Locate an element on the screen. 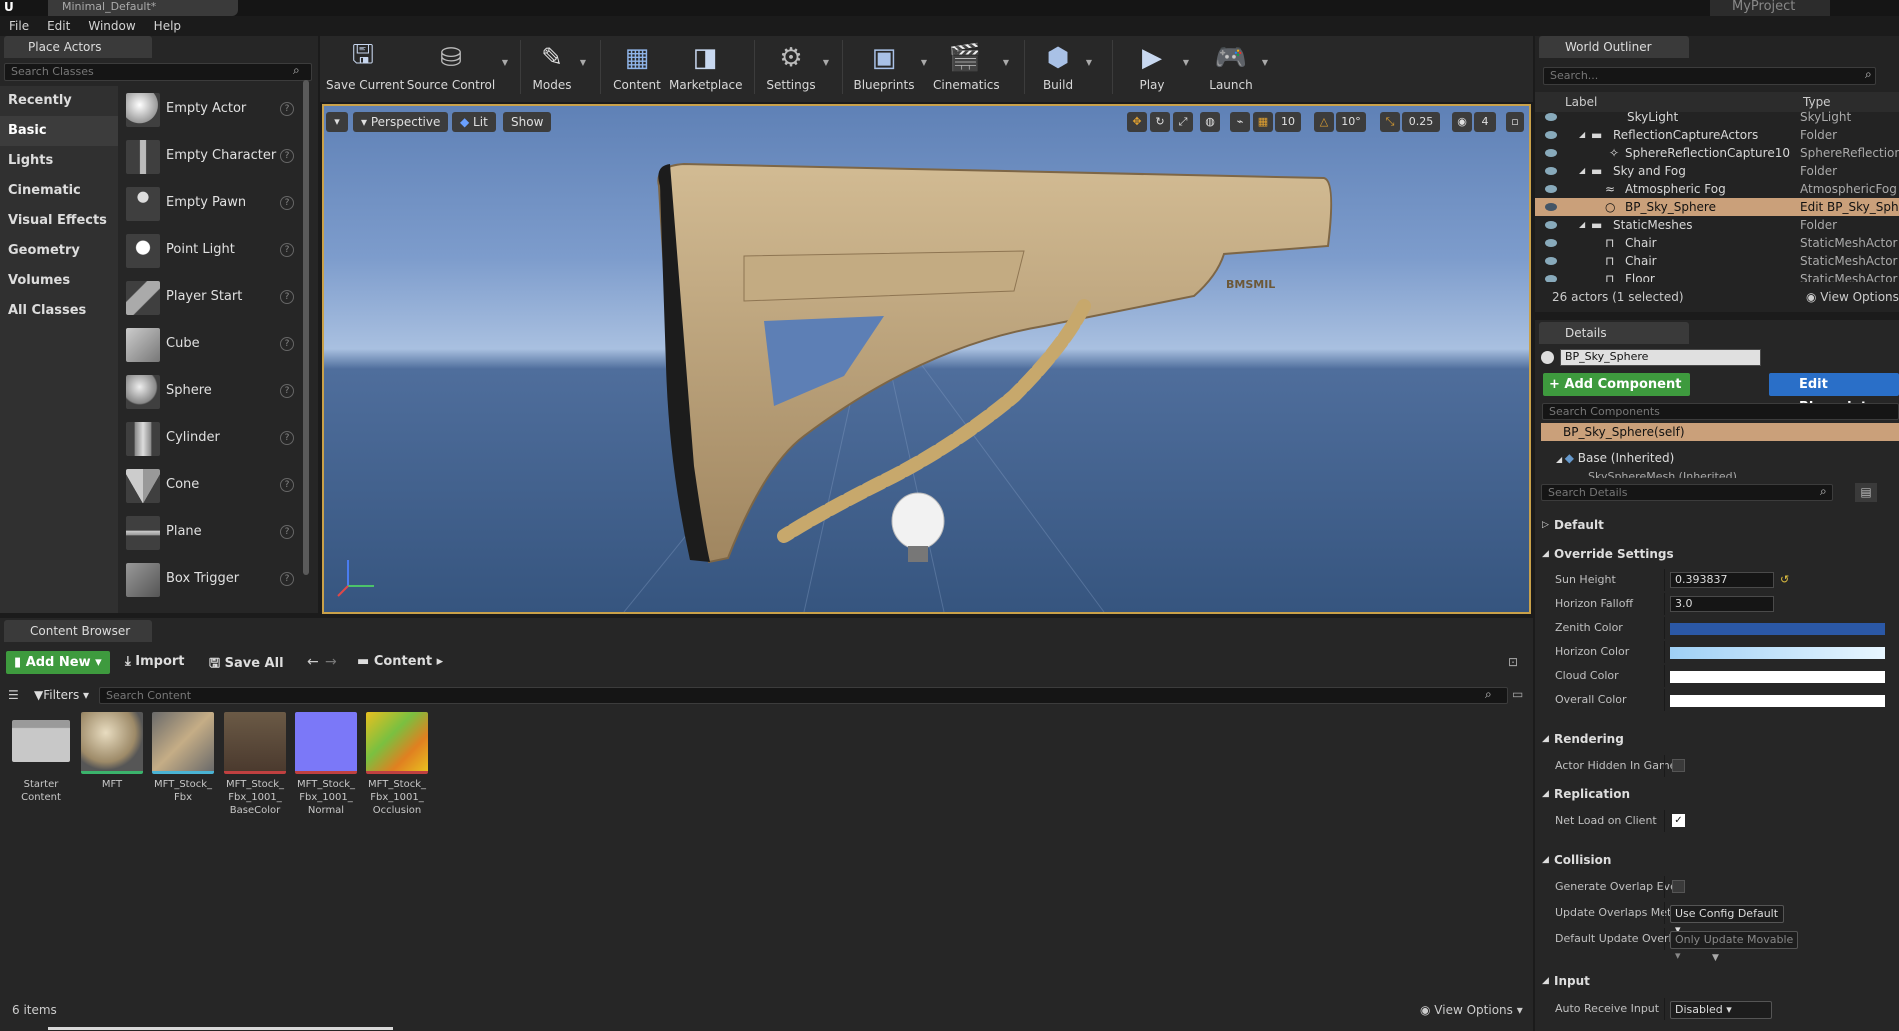 The height and width of the screenshot is (1031, 1899). actor-item: Empty Pawn? is located at coordinates (210, 204).